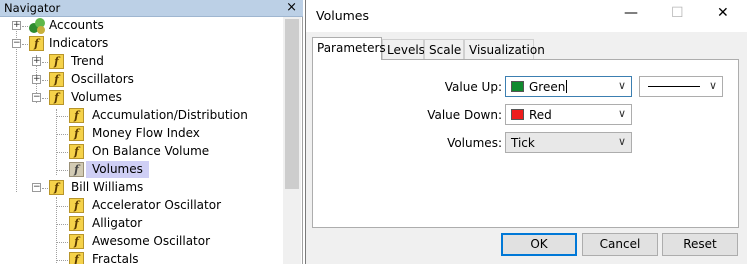 The image size is (747, 264). Describe the element at coordinates (141, 44) in the screenshot. I see `tree-item-indicators: − f Indicators` at that location.